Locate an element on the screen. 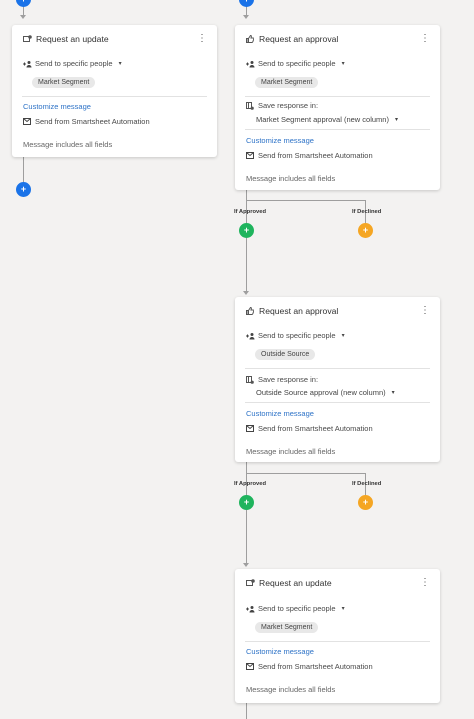 This screenshot has height=719, width=474. save-column-value: Outside Source approval (new column) is located at coordinates (321, 392).